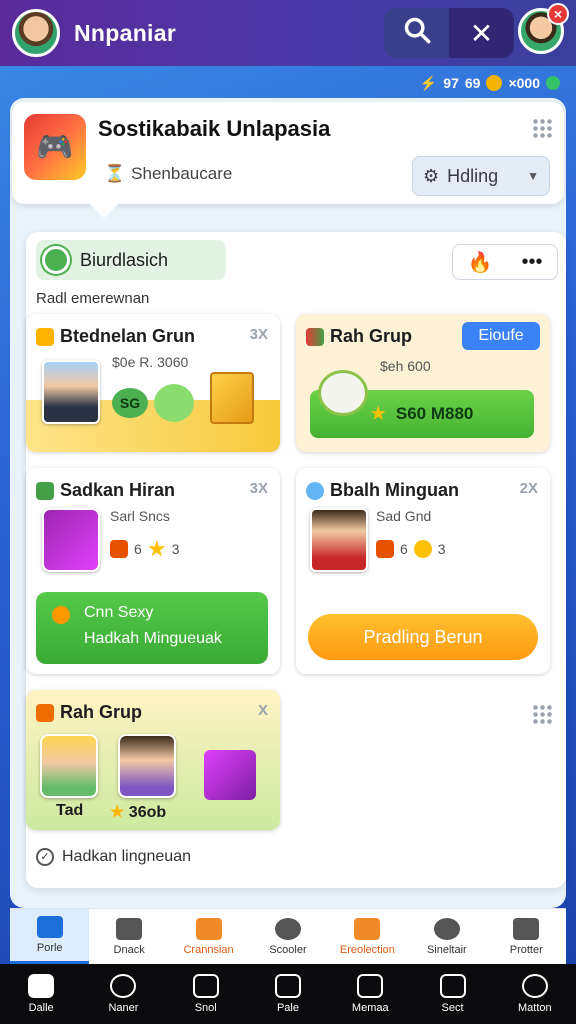 The image size is (576, 1024). Describe the element at coordinates (123, 1008) in the screenshot. I see `nav-label: Naner` at that location.